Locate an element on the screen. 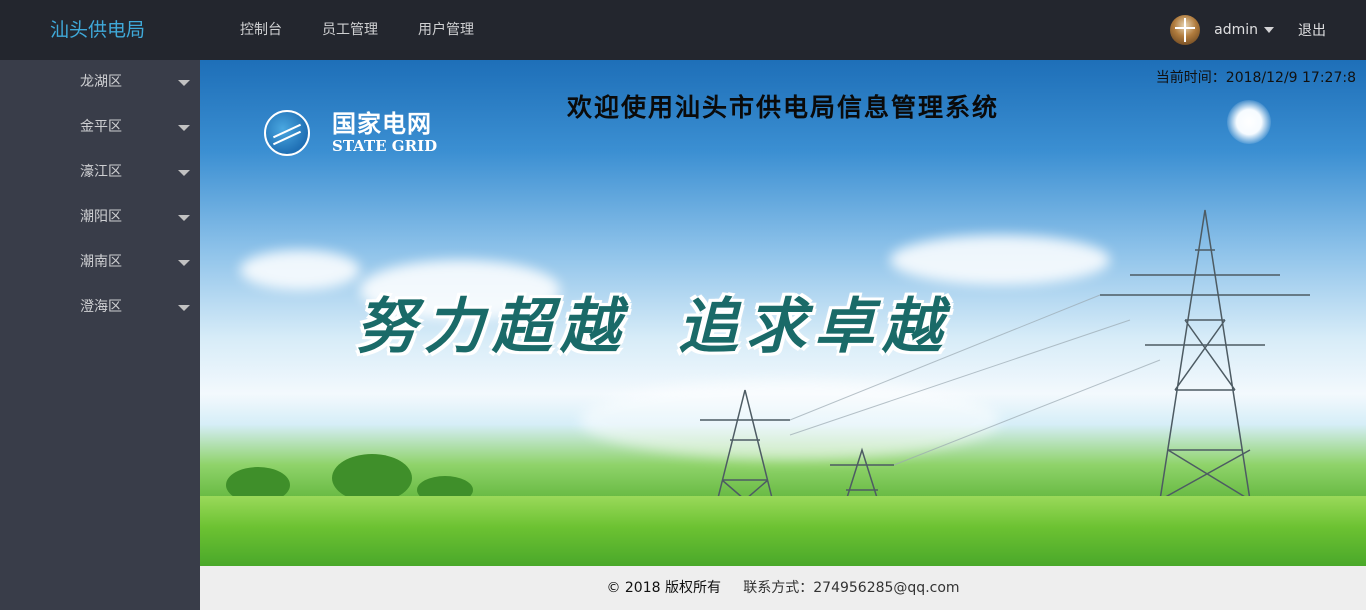  logo-cn-text: 国家电网 is located at coordinates (382, 124).